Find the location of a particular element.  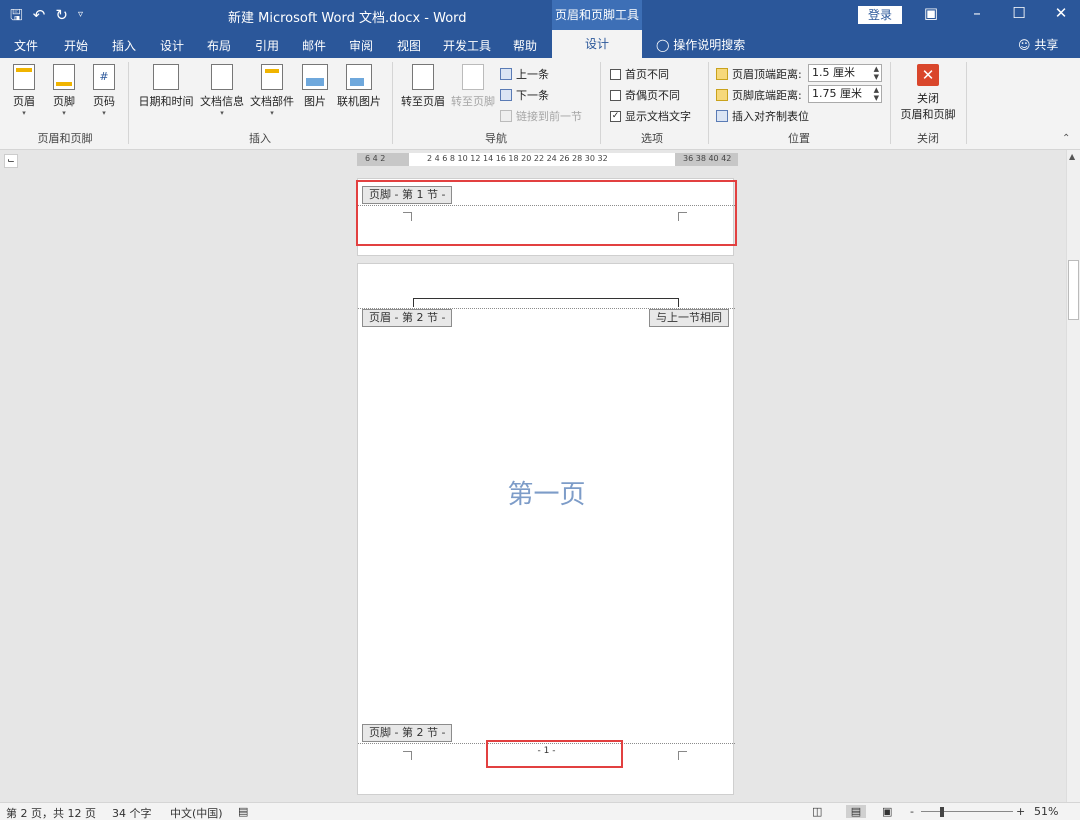

close-label-line1: 关闭 is located at coordinates (928, 98).